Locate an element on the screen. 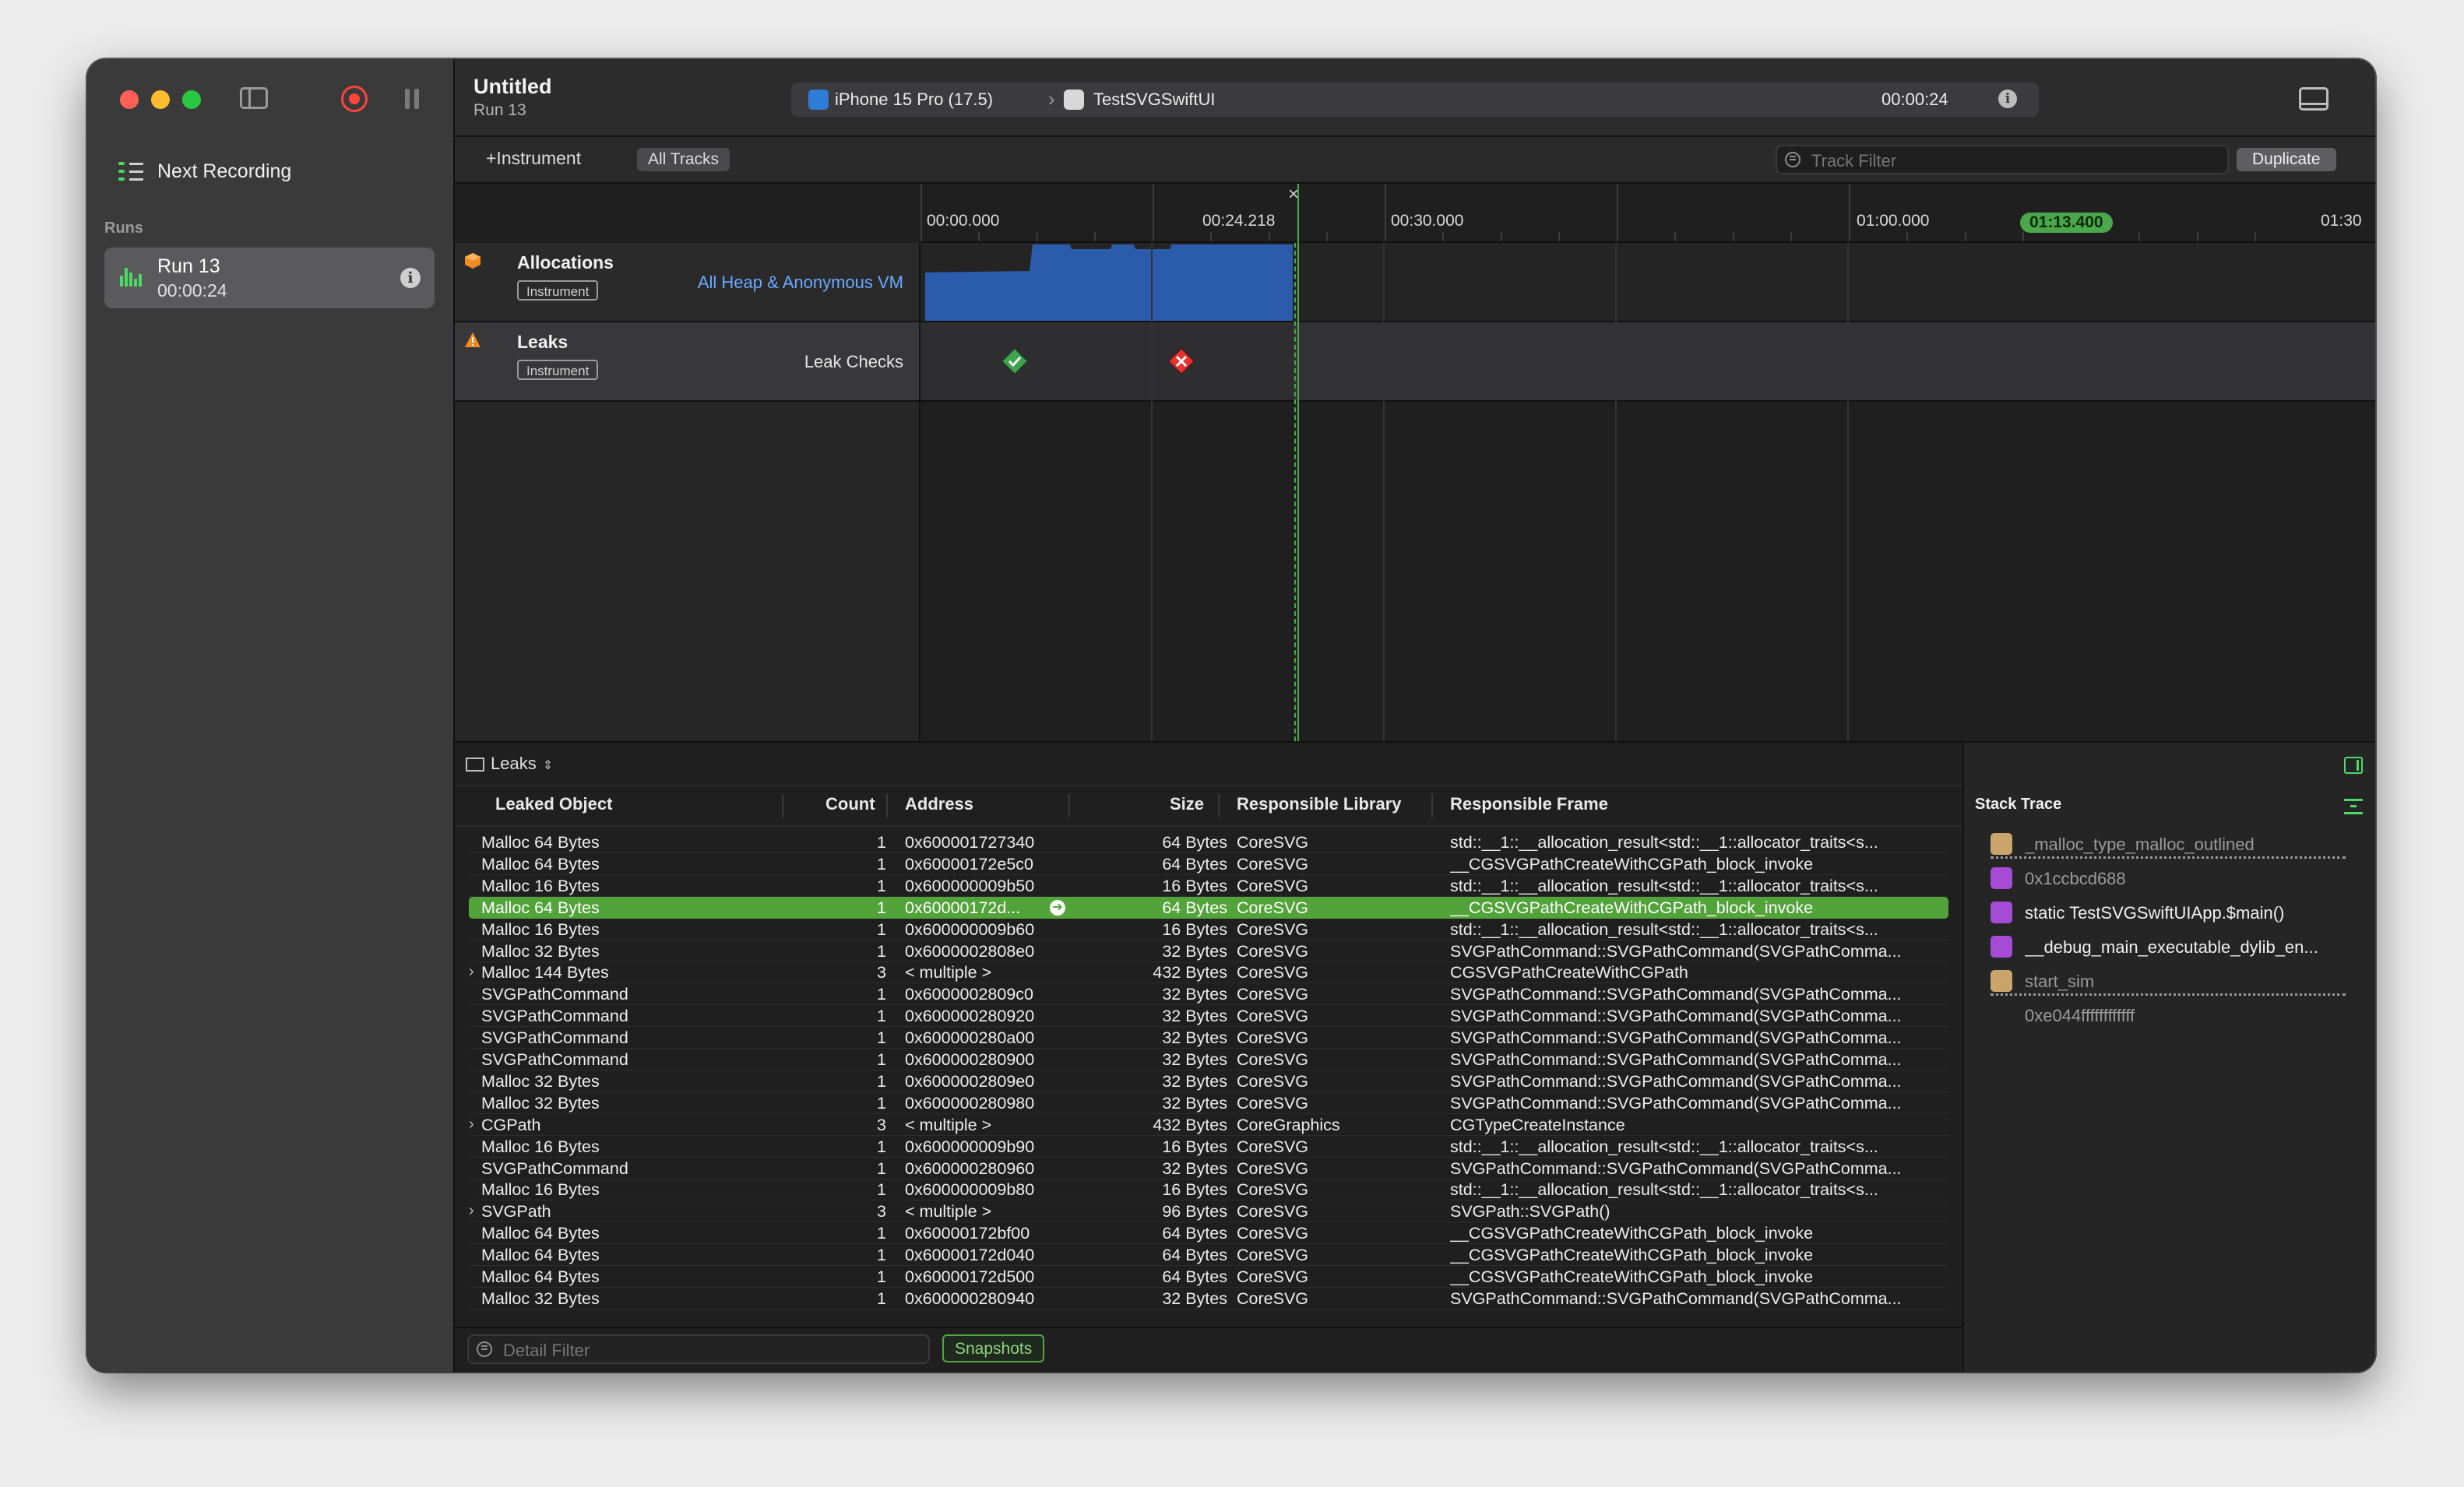 The height and width of the screenshot is (1487, 2464). col-leaked-object: Leaked Object is located at coordinates (553, 804).